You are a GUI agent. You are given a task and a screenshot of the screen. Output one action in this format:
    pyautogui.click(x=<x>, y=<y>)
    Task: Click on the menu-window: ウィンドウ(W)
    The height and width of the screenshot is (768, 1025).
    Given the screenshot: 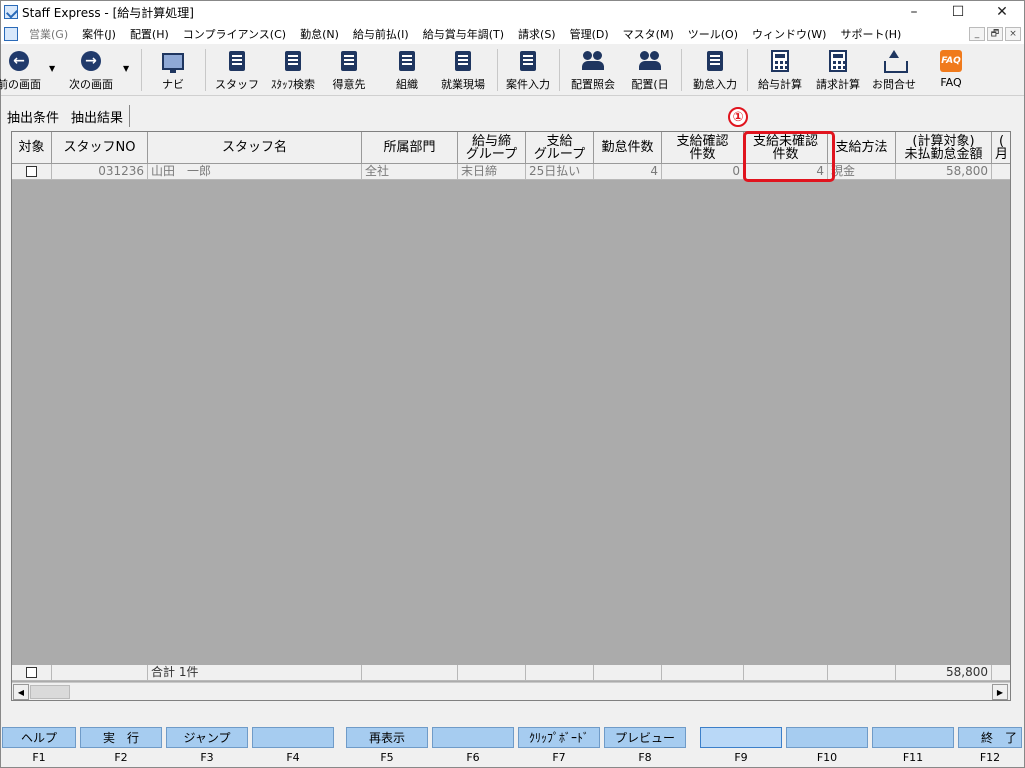 What is the action you would take?
    pyautogui.click(x=789, y=34)
    